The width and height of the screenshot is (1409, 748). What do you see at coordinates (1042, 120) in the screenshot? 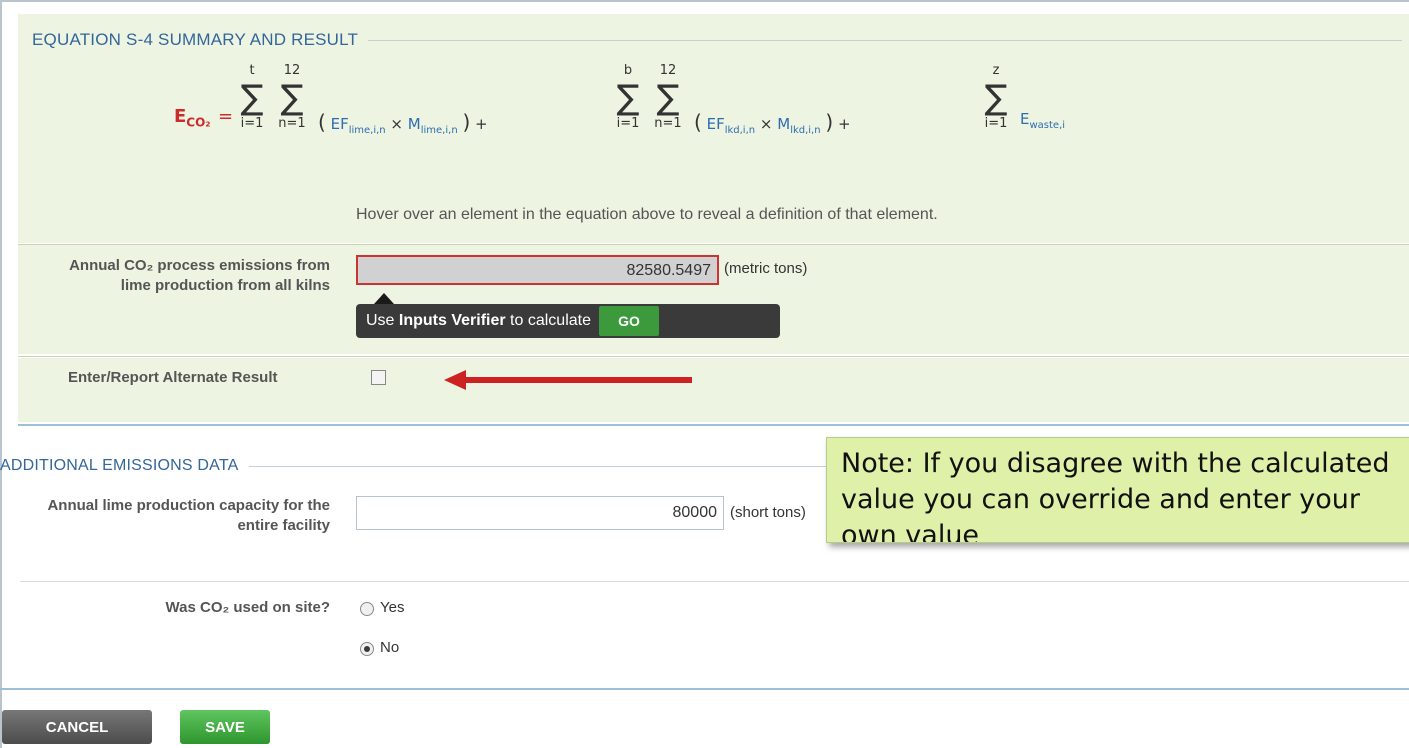
I see `waste-term: Ewaste,i` at bounding box center [1042, 120].